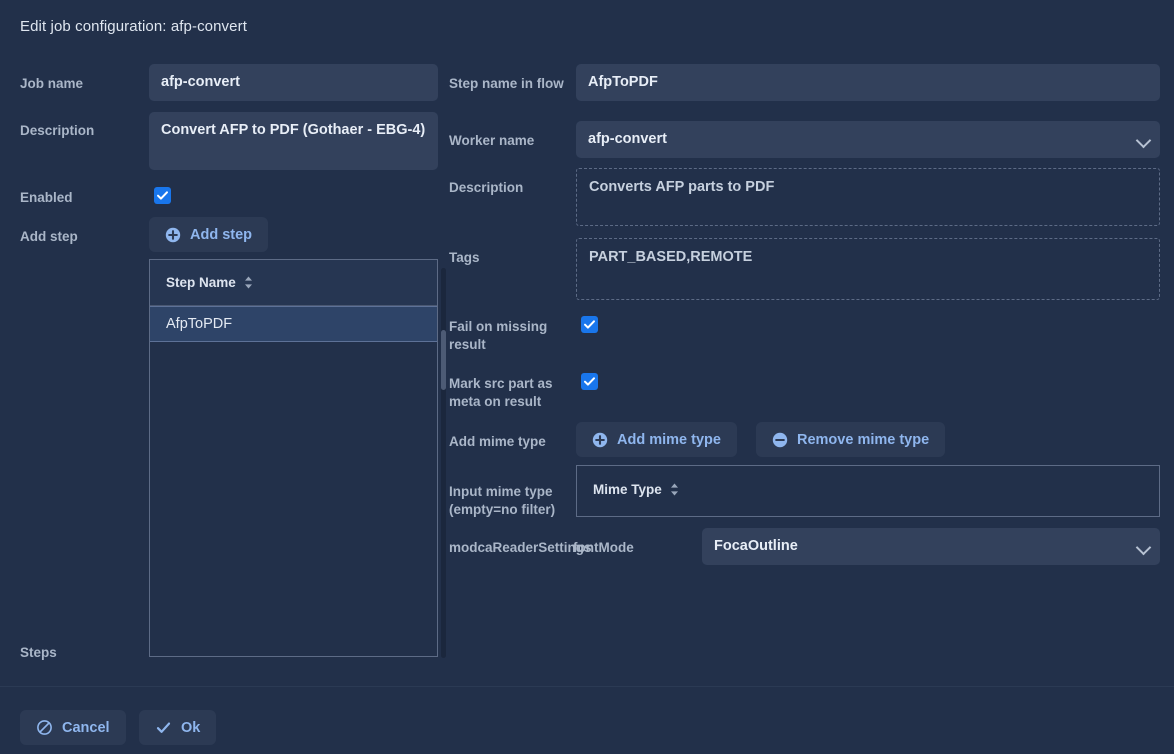 The width and height of the screenshot is (1174, 754). I want to click on ban-icon, so click(44, 727).